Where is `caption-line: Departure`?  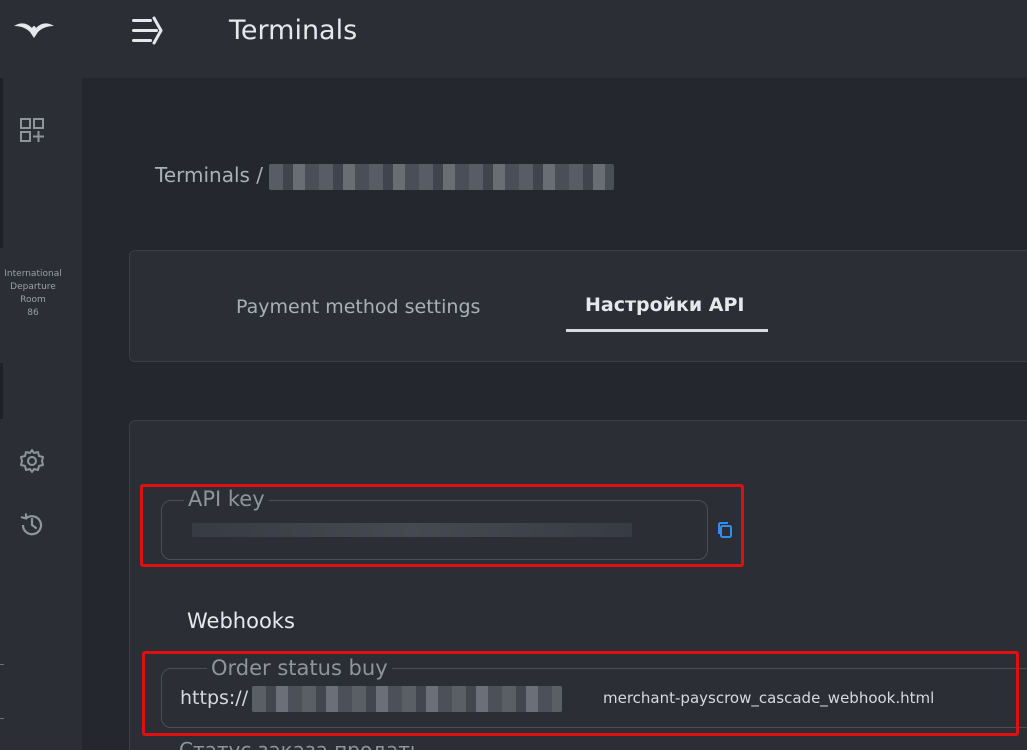
caption-line: Departure is located at coordinates (33, 287).